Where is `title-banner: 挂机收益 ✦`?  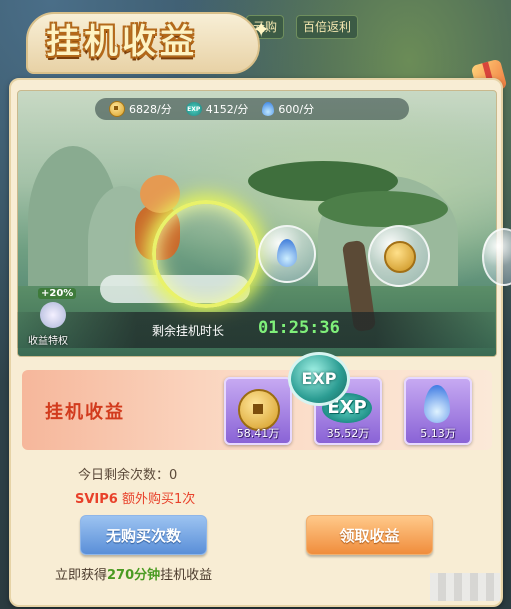 title-banner: 挂机收益 ✦ is located at coordinates (139, 40).